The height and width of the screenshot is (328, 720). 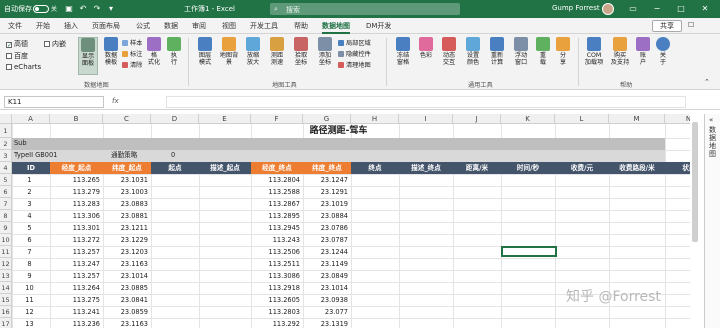 I want to click on search-box: ⌕ 搜索, so click(x=365, y=9).